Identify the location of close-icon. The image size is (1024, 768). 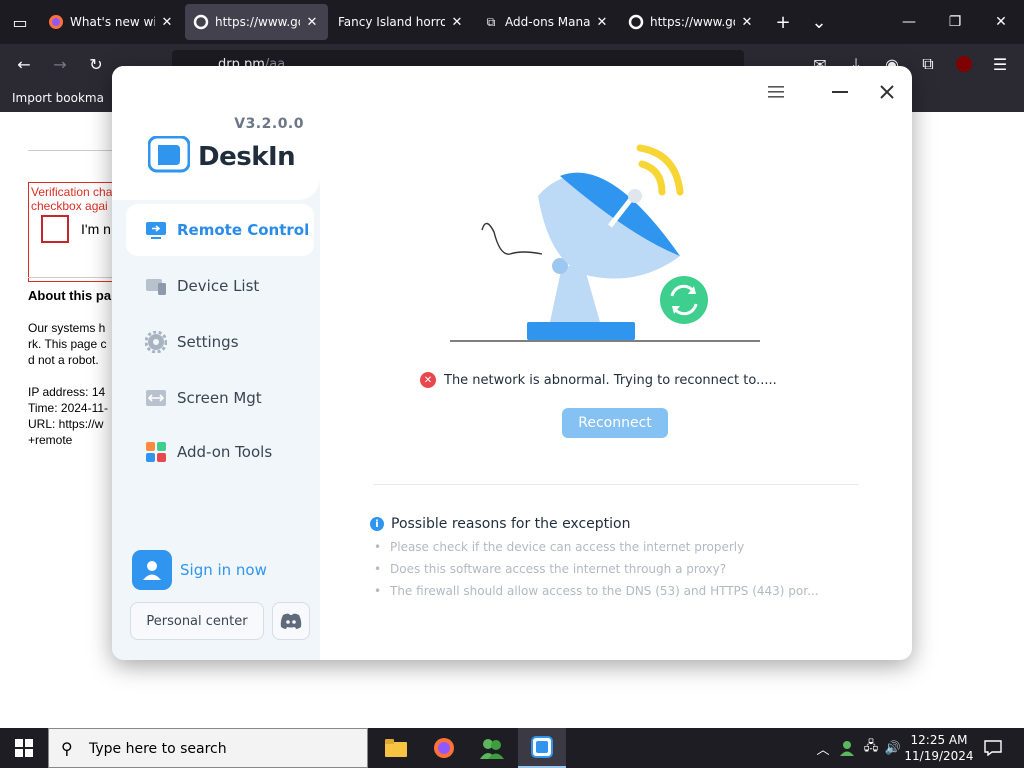
(887, 92).